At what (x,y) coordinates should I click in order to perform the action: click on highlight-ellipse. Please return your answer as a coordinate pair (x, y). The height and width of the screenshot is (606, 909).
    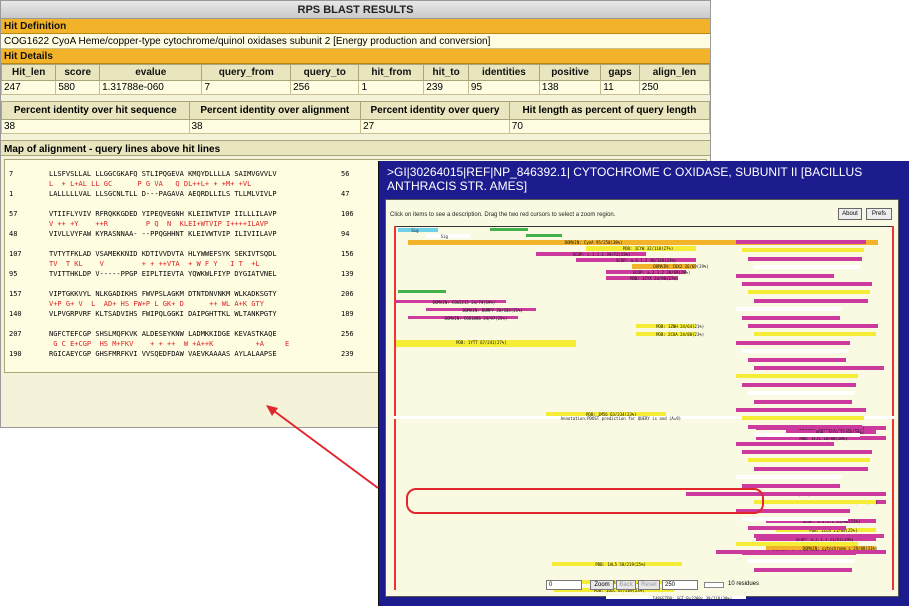
    Looking at the image, I should click on (585, 501).